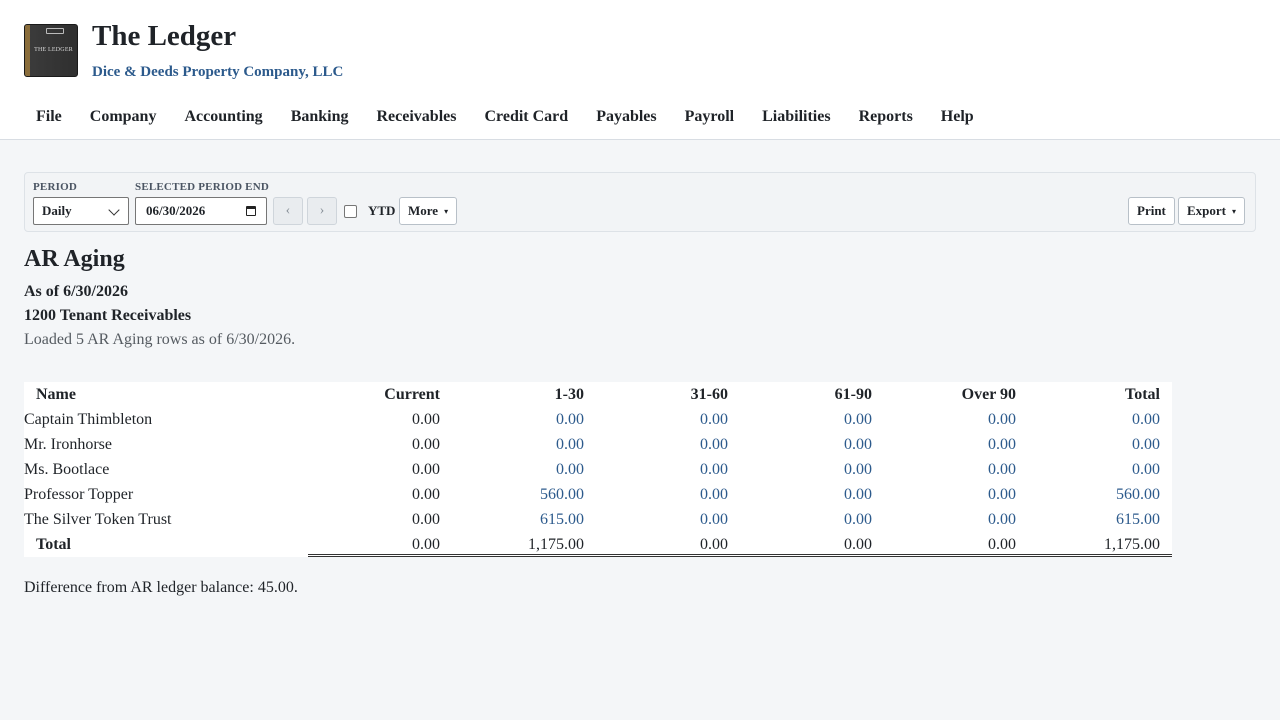  Describe the element at coordinates (322, 211) in the screenshot. I see `next-period-button: ›` at that location.